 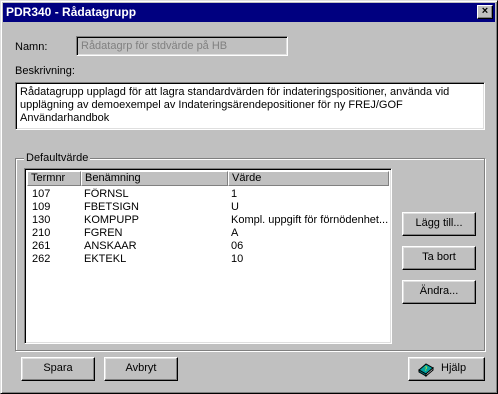 I want to click on benamning-cell: ANSKAAR, so click(x=110, y=246).